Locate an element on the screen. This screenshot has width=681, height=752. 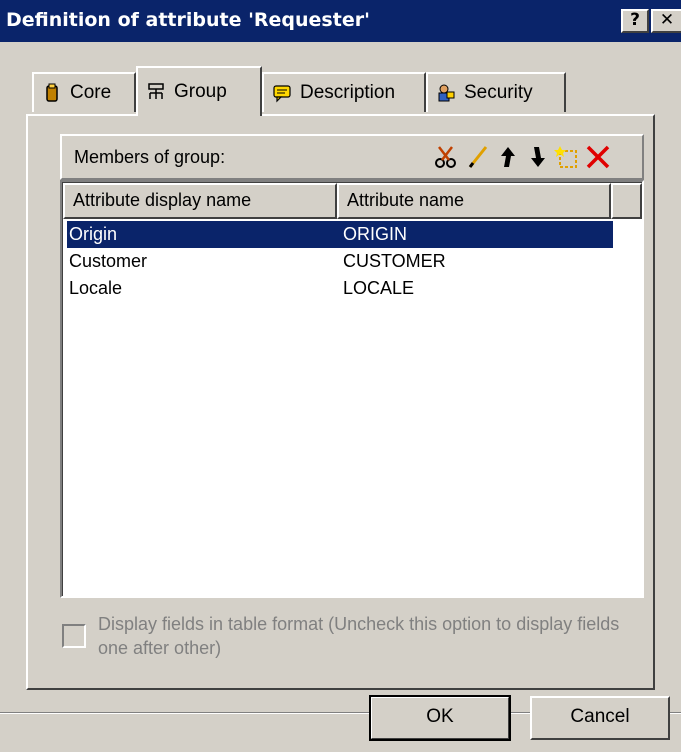
table-row: Locale LOCALE is located at coordinates (340, 288).